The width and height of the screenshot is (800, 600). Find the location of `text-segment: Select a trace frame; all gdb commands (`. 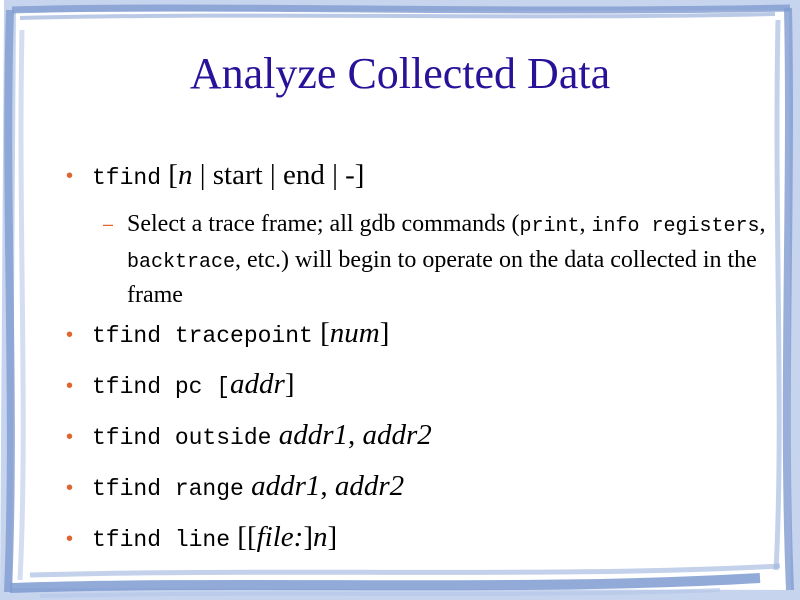

text-segment: Select a trace frame; all gdb commands ( is located at coordinates (323, 224).